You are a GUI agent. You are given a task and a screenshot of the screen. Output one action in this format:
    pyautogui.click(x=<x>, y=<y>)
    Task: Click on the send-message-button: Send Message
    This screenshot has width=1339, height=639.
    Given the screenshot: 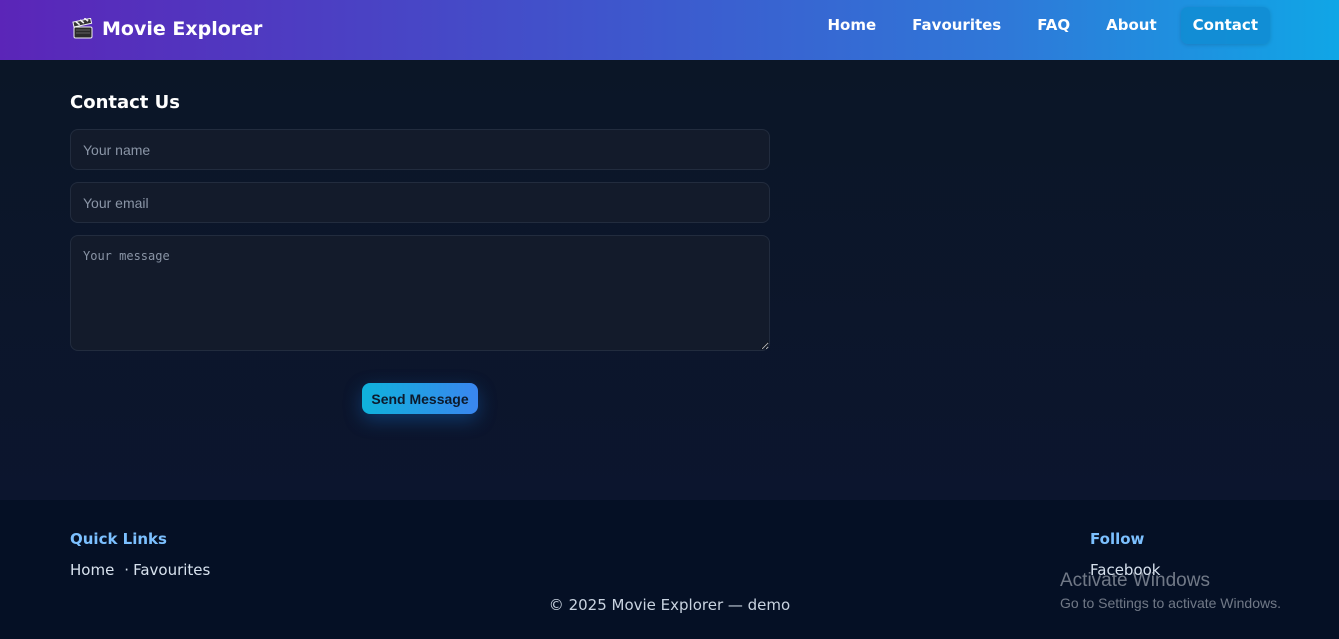 What is the action you would take?
    pyautogui.click(x=420, y=398)
    